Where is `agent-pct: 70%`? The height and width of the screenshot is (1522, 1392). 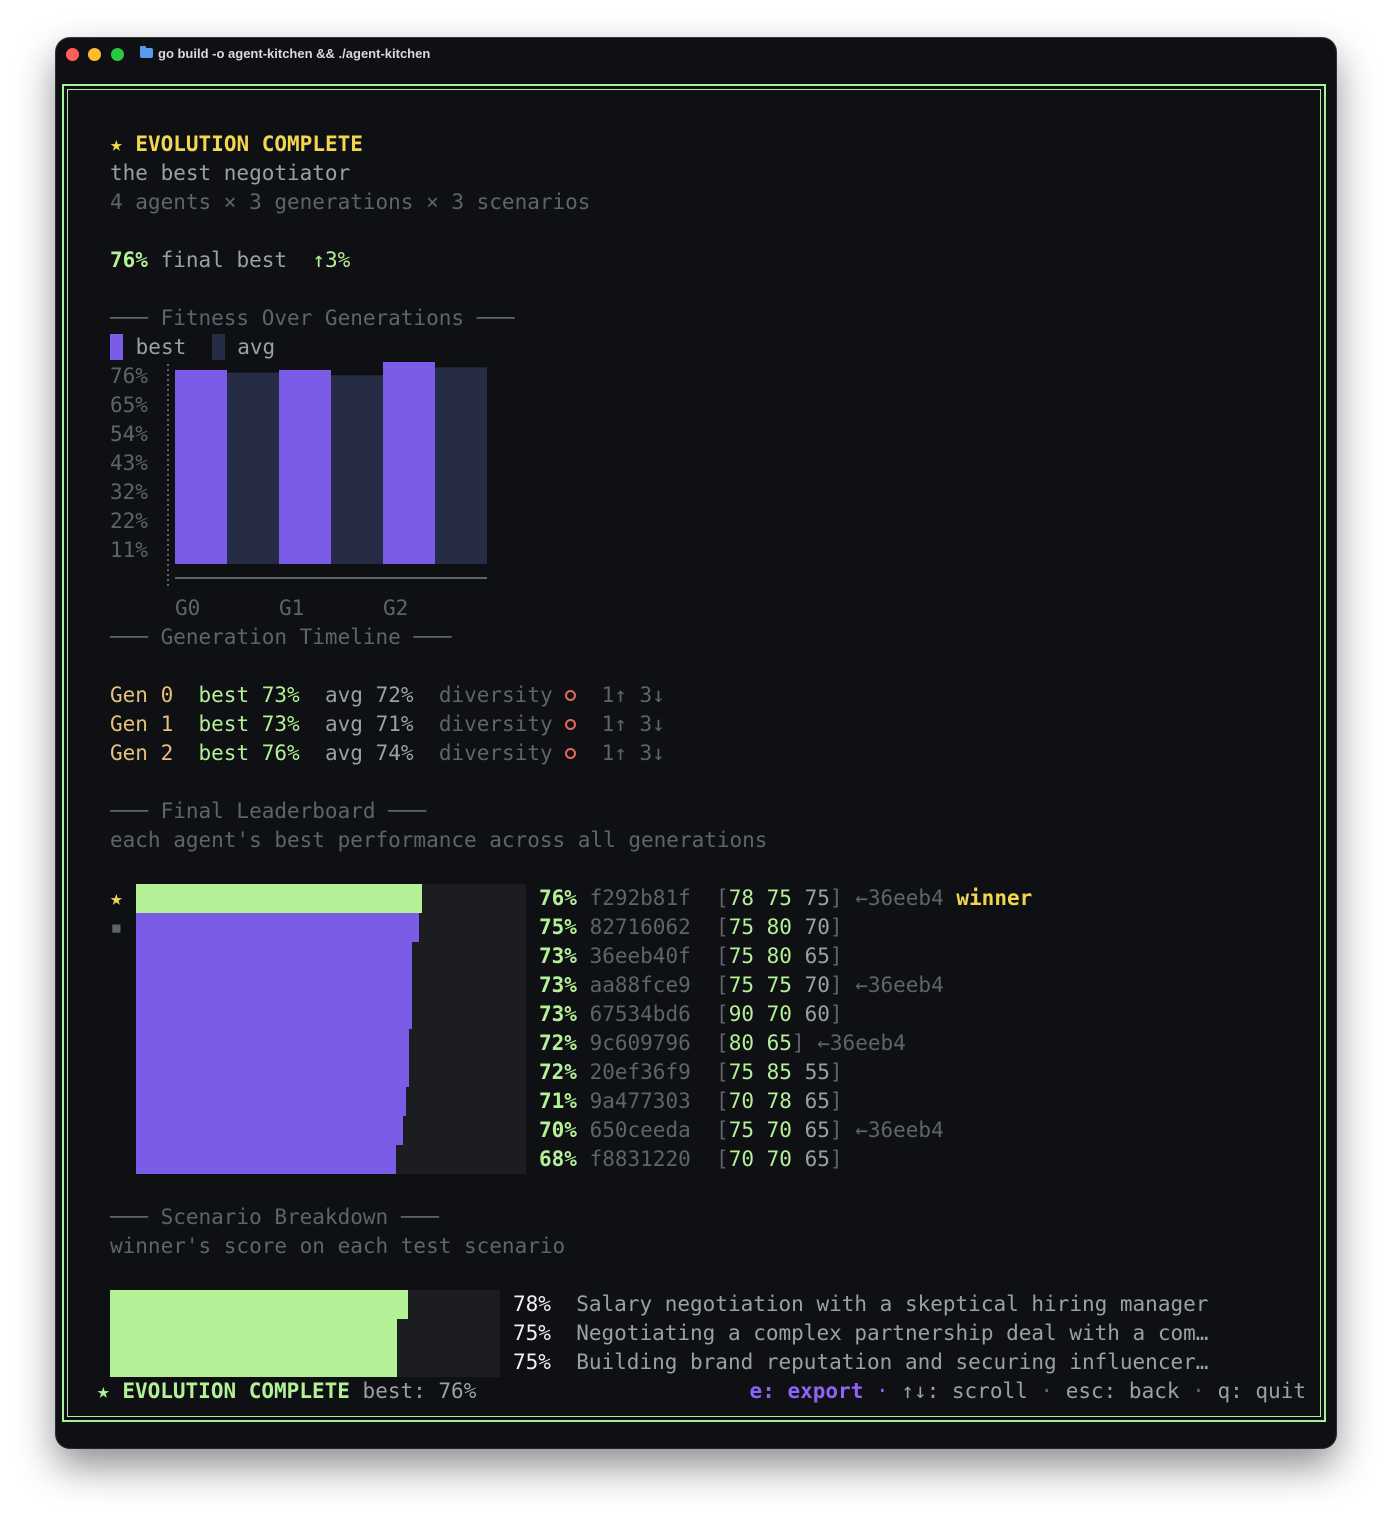 agent-pct: 70% is located at coordinates (558, 1130).